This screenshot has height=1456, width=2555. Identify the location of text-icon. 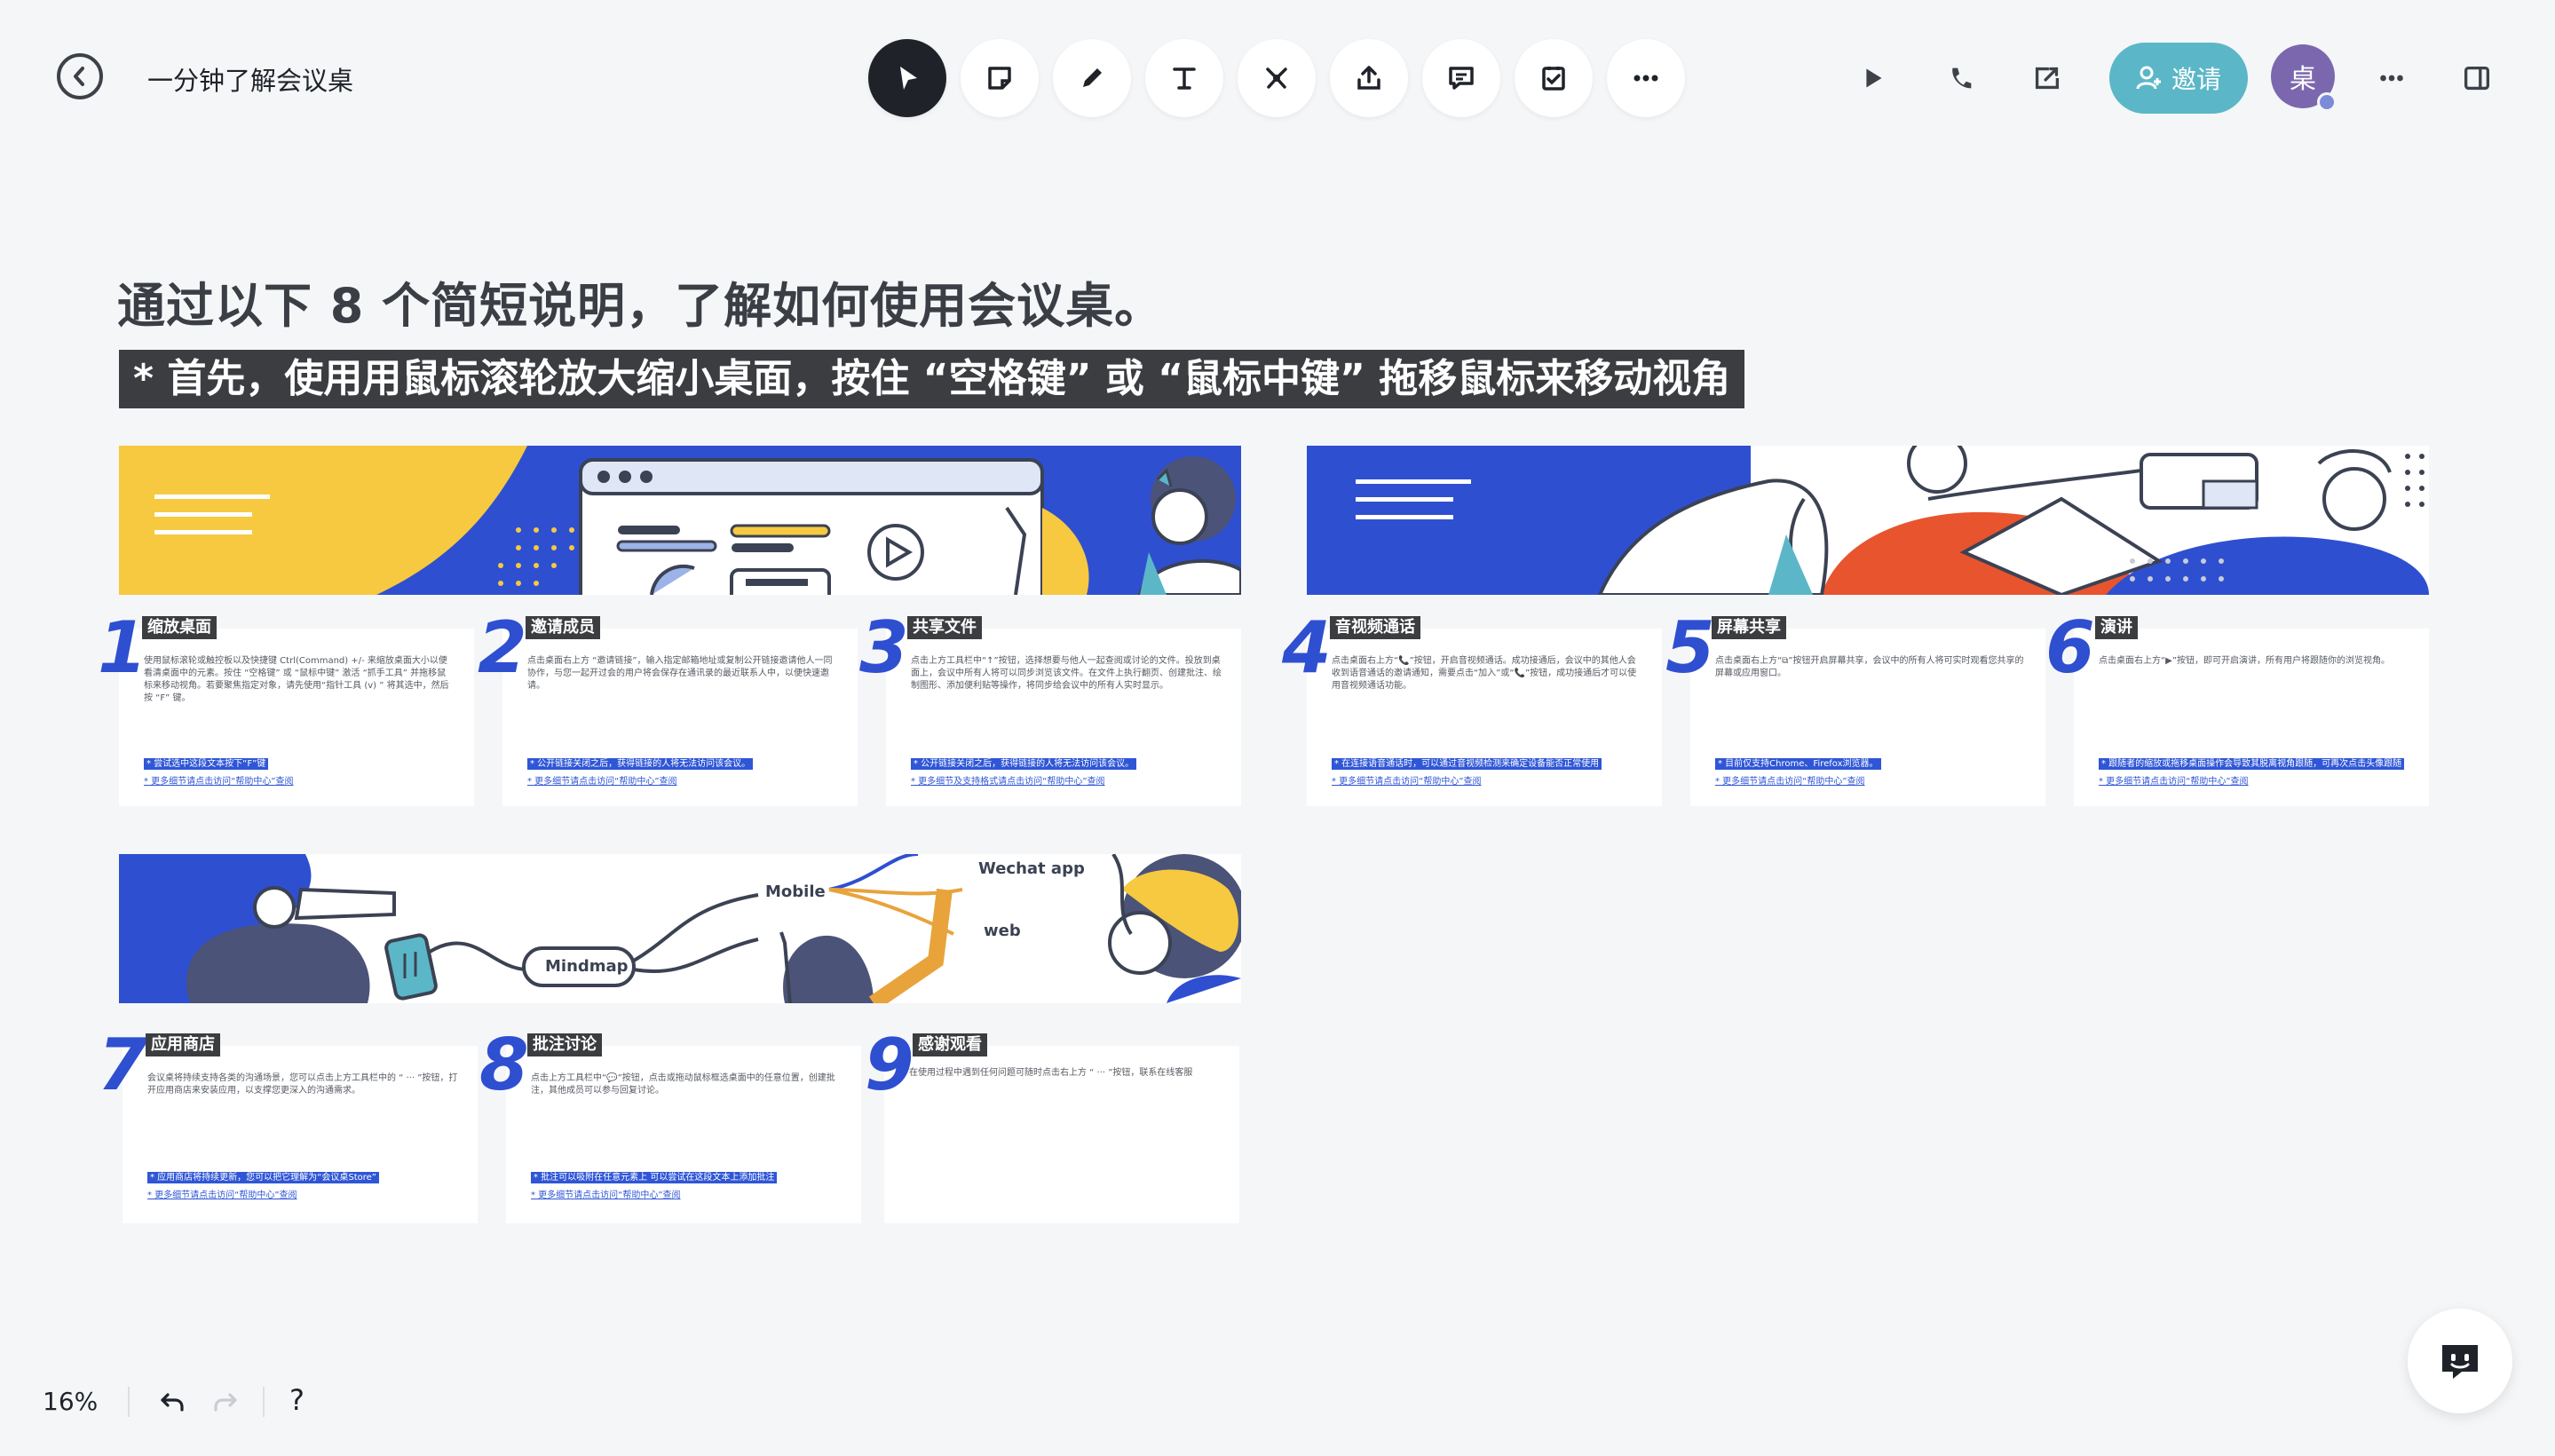
(1184, 78).